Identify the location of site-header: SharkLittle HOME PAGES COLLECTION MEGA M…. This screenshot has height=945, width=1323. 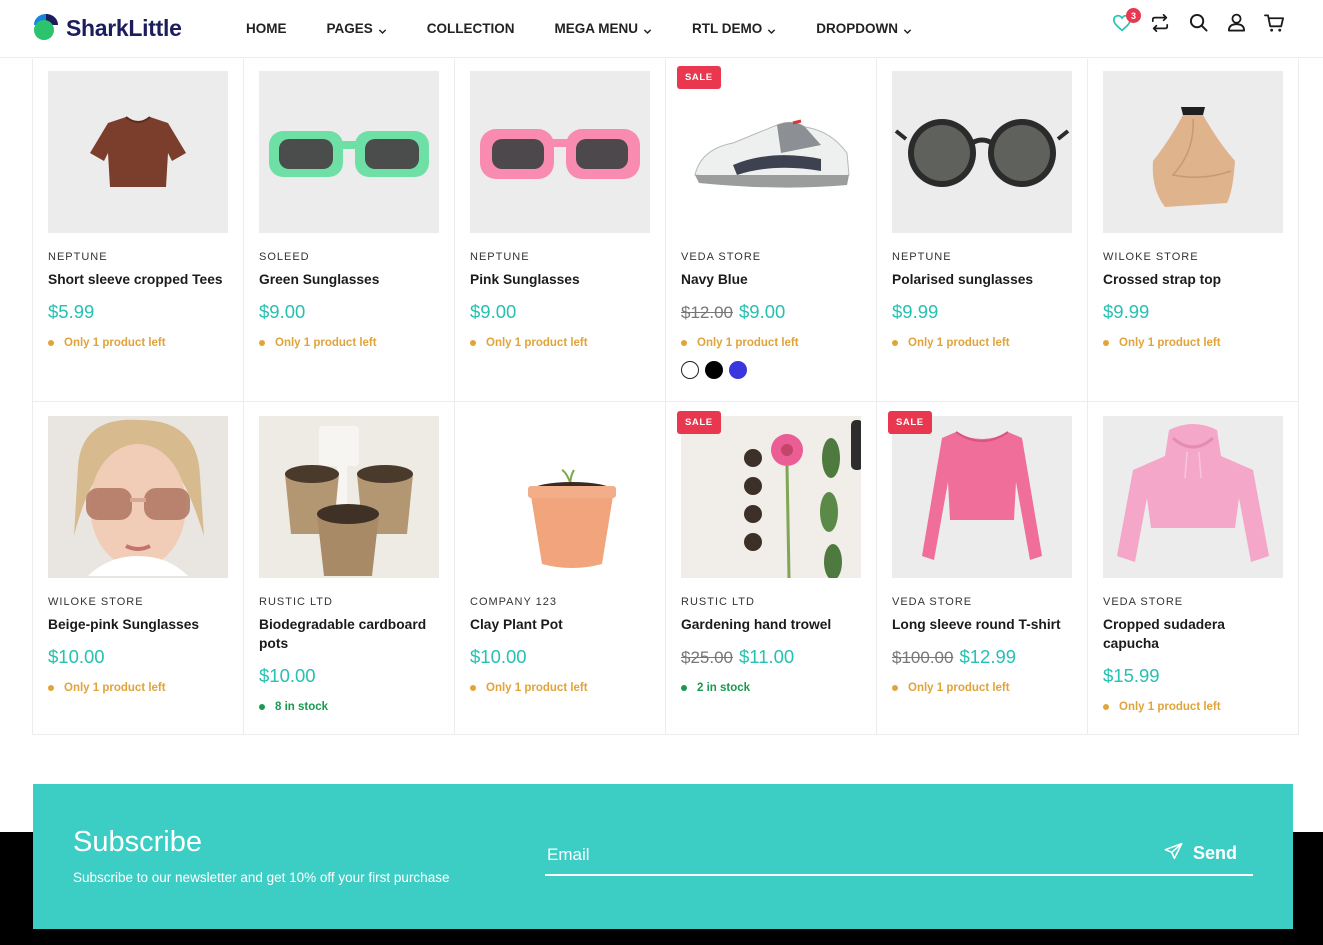
(661, 29).